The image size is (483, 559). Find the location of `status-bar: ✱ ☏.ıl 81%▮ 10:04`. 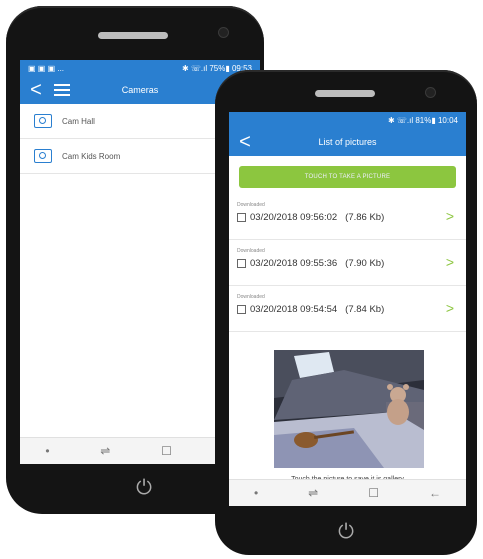

status-bar: ✱ ☏.ıl 81%▮ 10:04 is located at coordinates (347, 120).